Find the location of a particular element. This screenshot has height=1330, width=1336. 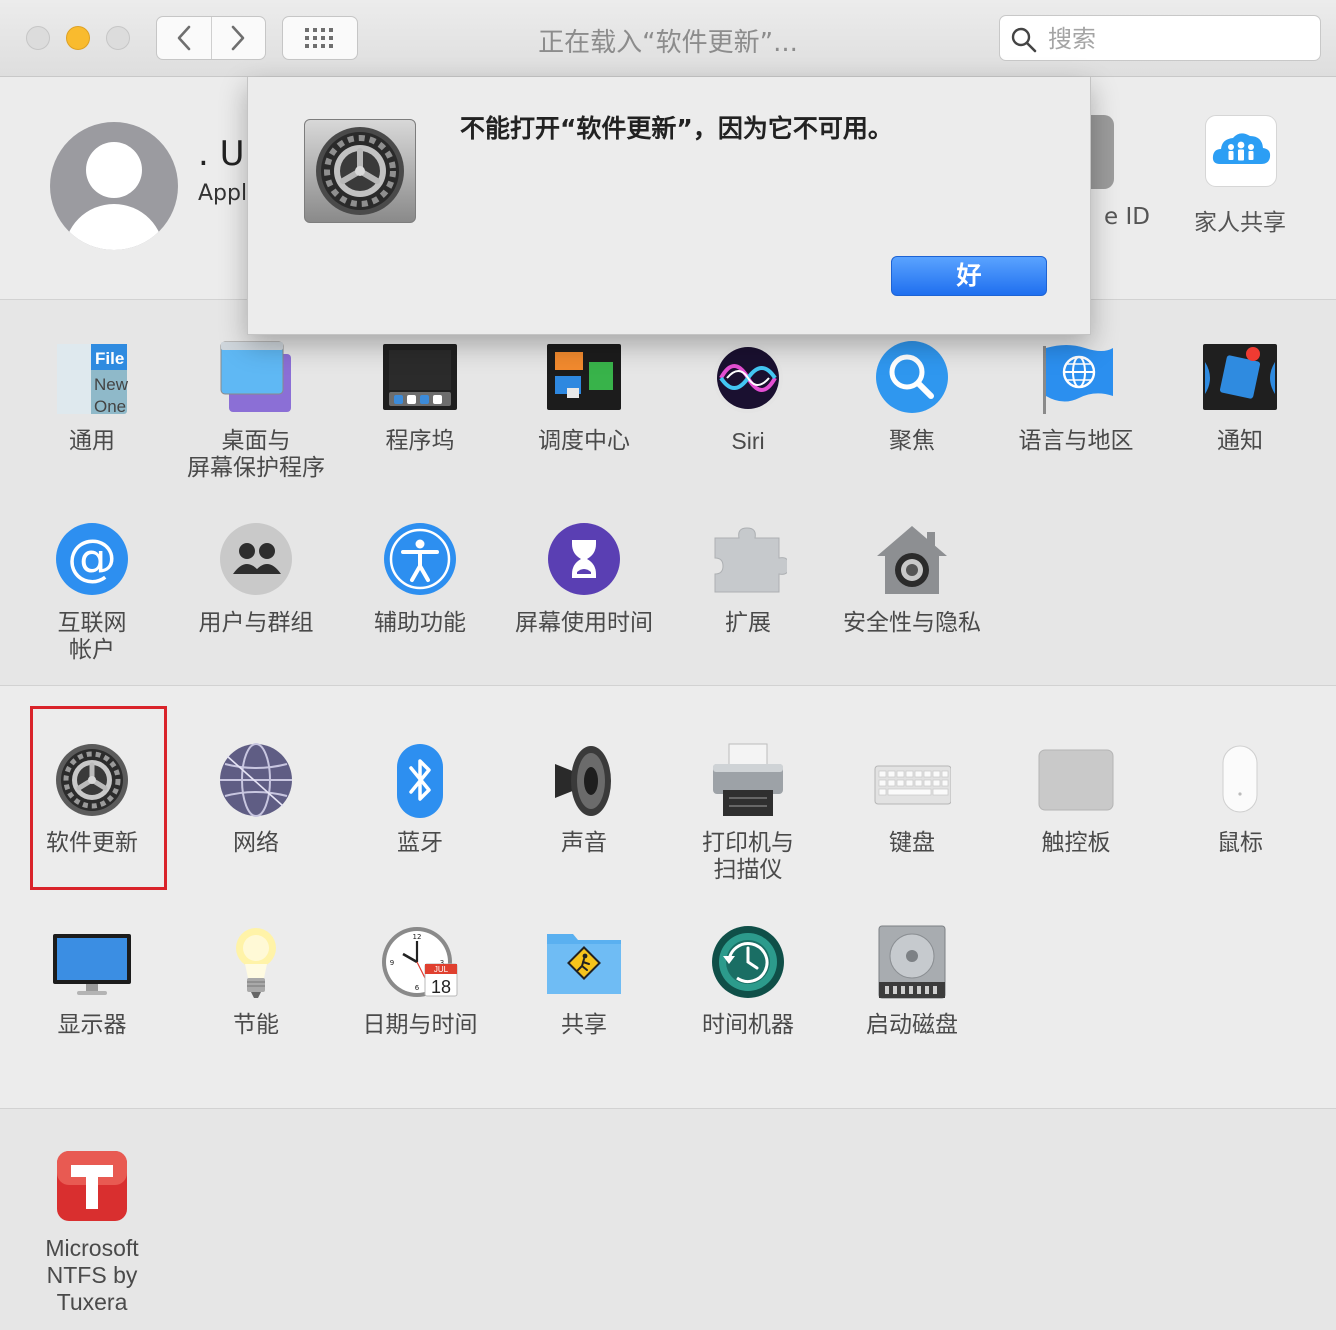

search-field is located at coordinates (1160, 38).